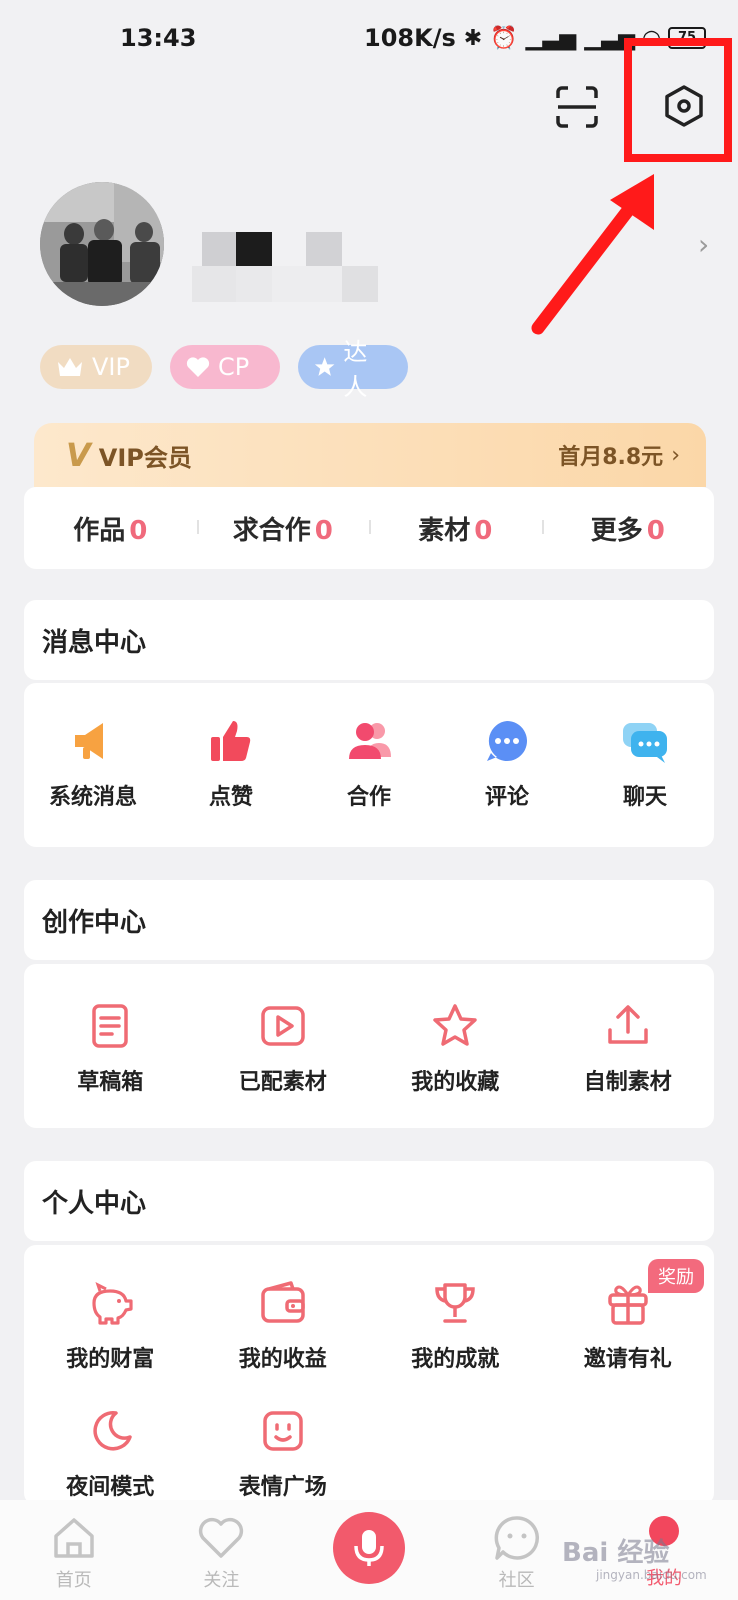 The width and height of the screenshot is (738, 1600). Describe the element at coordinates (455, 1343) in the screenshot. I see `my-achievements-item: 我的成就` at that location.